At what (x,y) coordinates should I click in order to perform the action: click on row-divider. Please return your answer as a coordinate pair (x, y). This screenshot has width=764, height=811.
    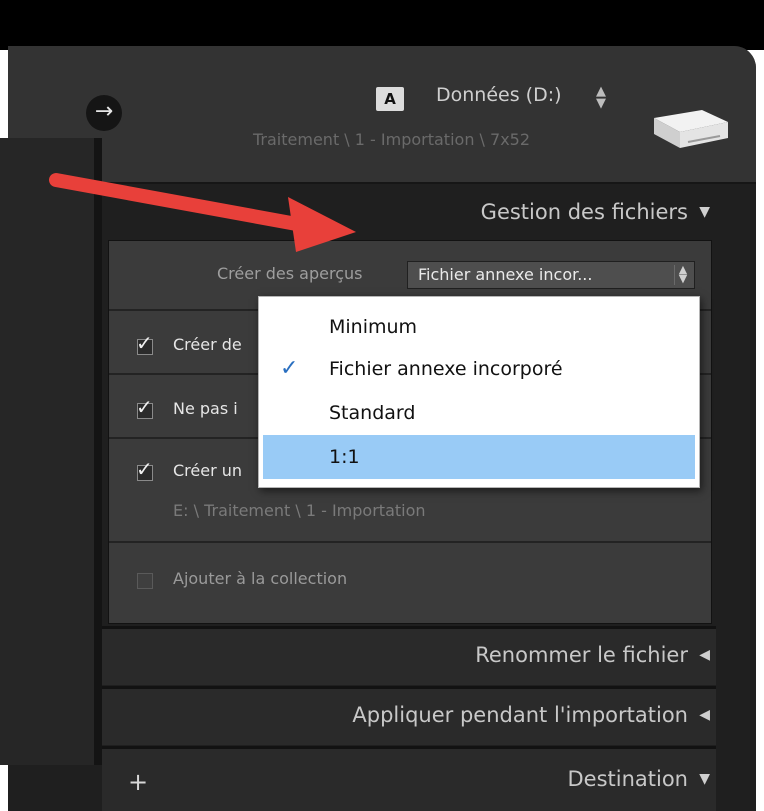
    Looking at the image, I should click on (410, 542).